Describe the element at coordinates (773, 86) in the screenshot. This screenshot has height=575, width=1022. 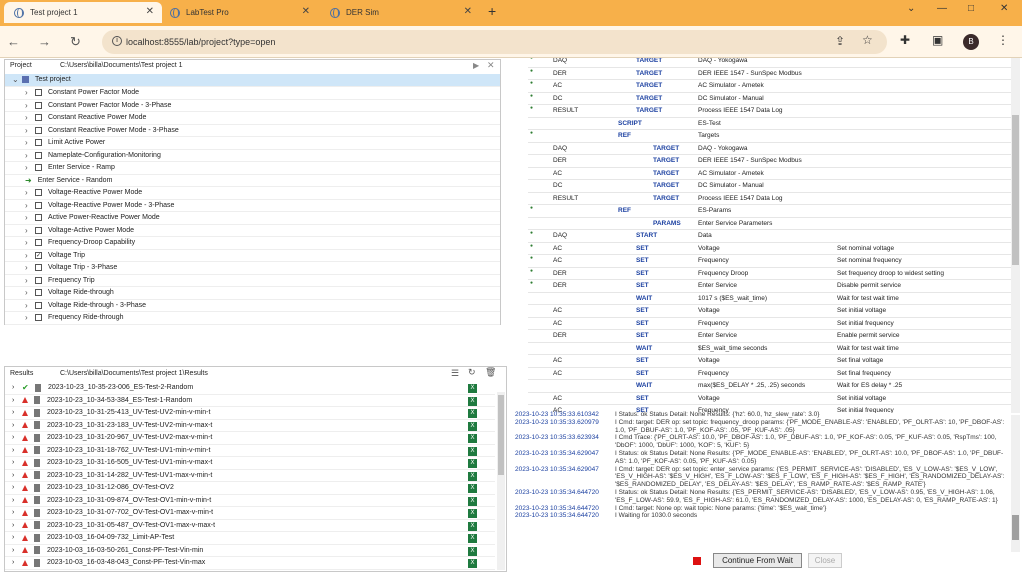
I see `script-row: ● AC TARGET AC Simulator - Ametek` at that location.